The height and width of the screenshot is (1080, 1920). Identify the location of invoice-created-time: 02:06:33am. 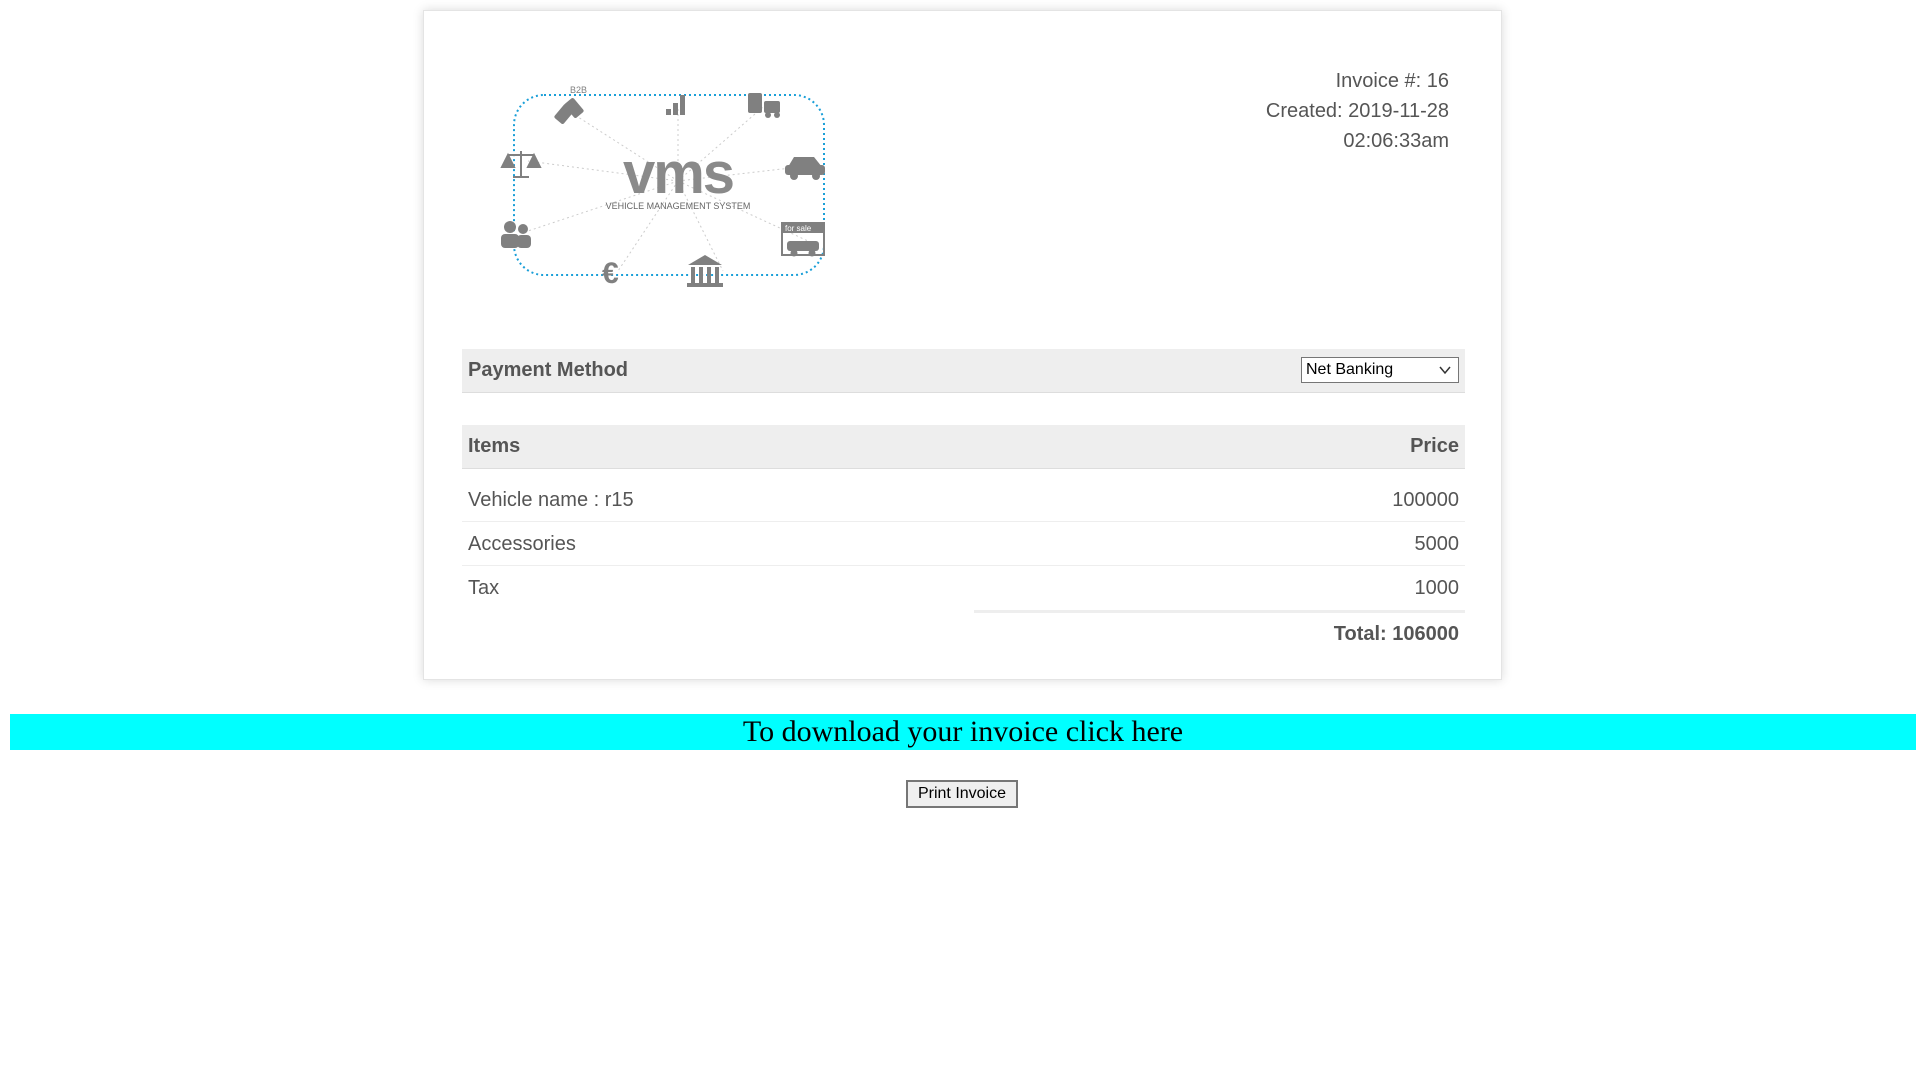
(1396, 141).